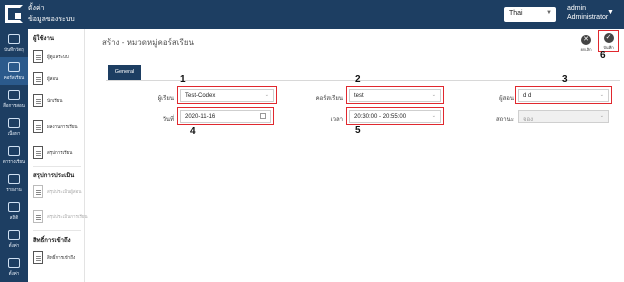 This screenshot has height=282, width=624. What do you see at coordinates (358, 130) in the screenshot?
I see `annotation-number: 5` at bounding box center [358, 130].